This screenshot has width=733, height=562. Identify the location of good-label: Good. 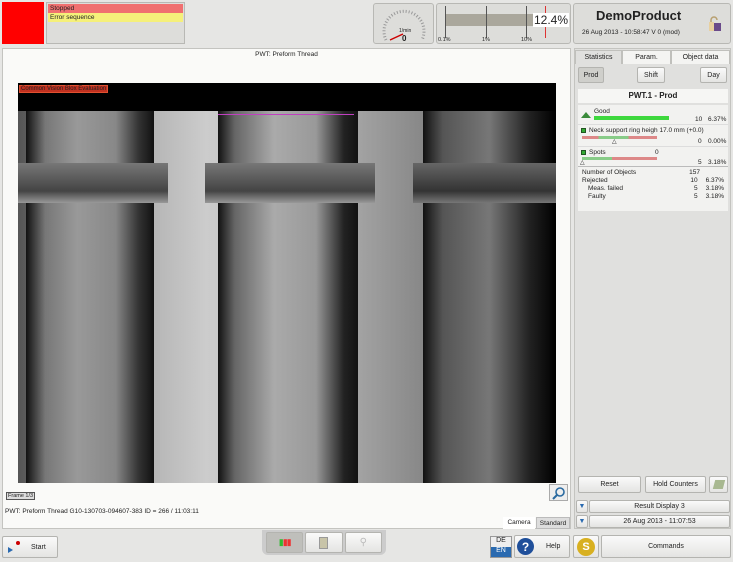
(602, 111).